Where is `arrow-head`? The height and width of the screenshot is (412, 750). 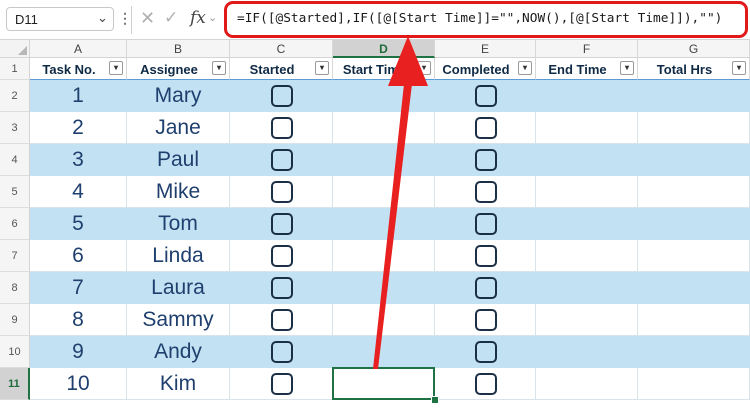 arrow-head is located at coordinates (408, 61).